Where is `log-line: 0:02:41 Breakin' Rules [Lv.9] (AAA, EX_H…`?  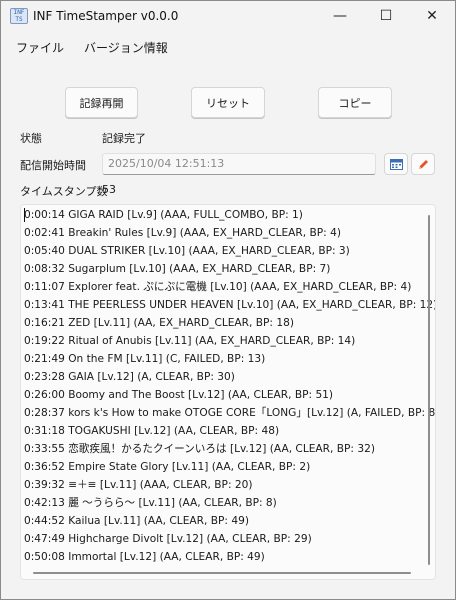
log-line: 0:02:41 Breakin' Rules [Lv.9] (AAA, EX_H… is located at coordinates (182, 233).